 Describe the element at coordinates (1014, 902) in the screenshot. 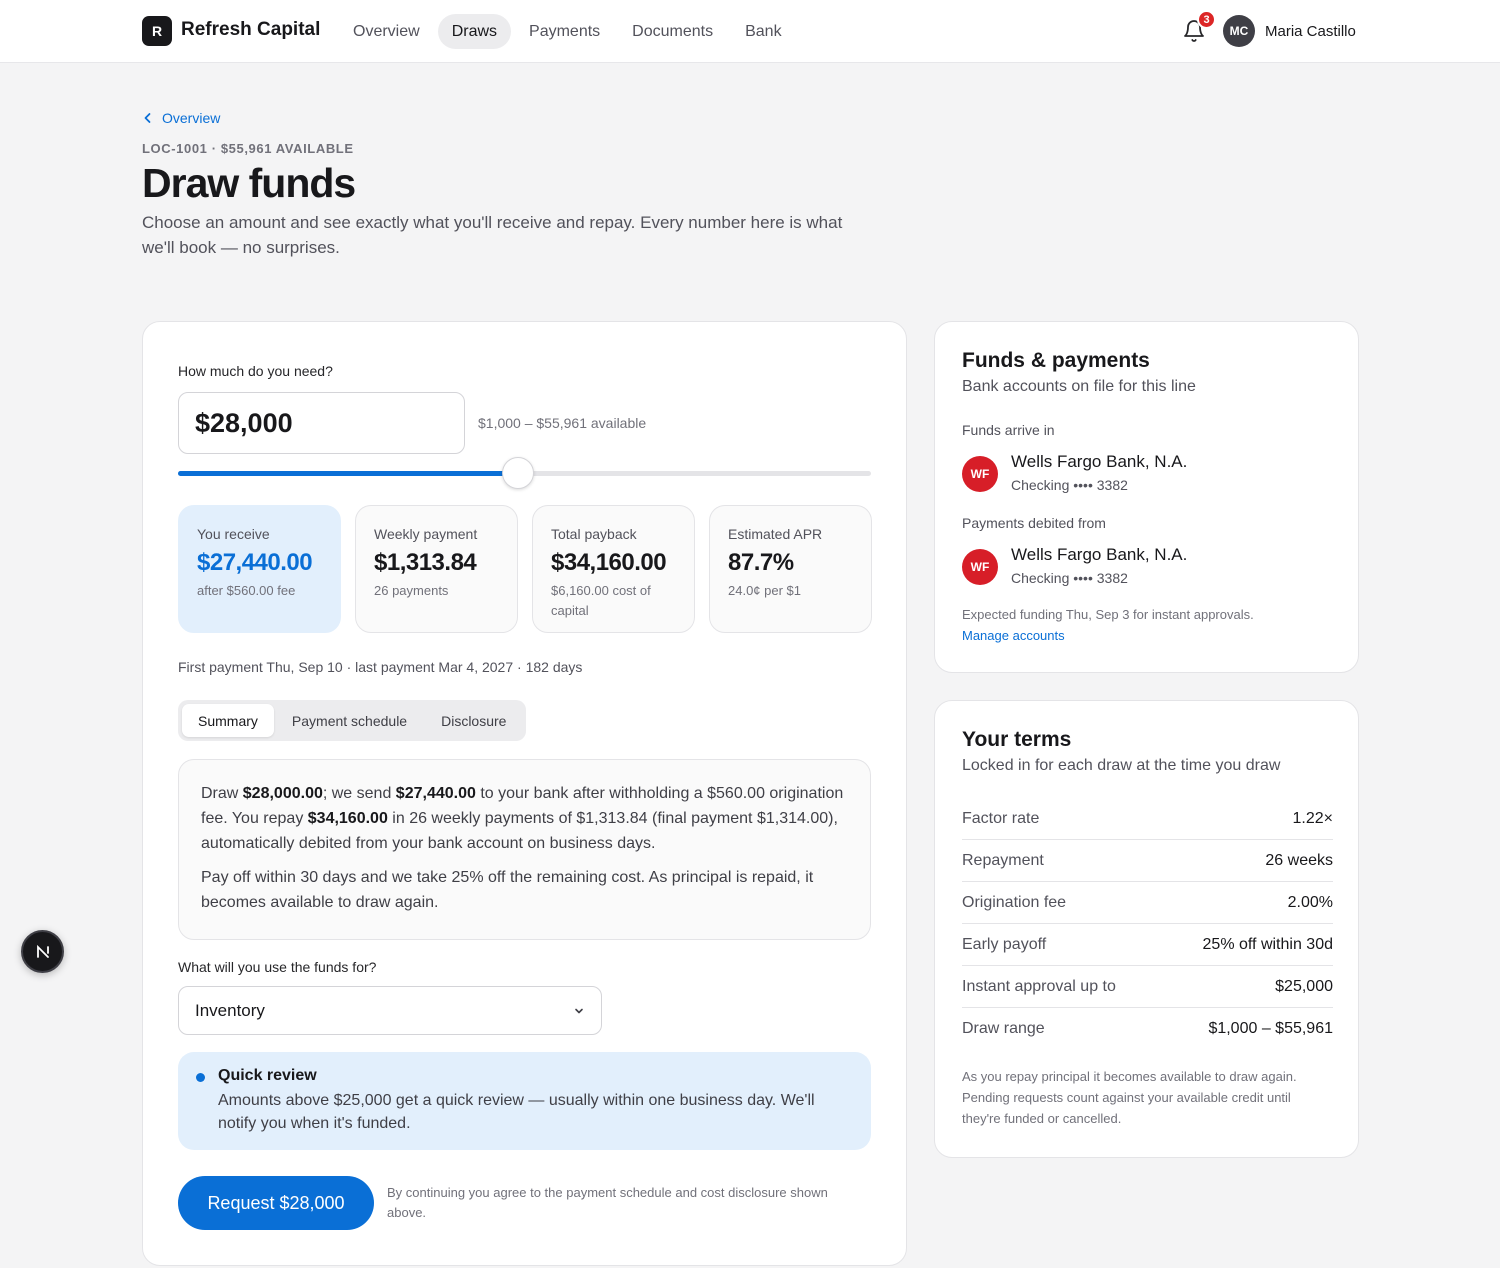

I see `term-key: Origination fee` at that location.